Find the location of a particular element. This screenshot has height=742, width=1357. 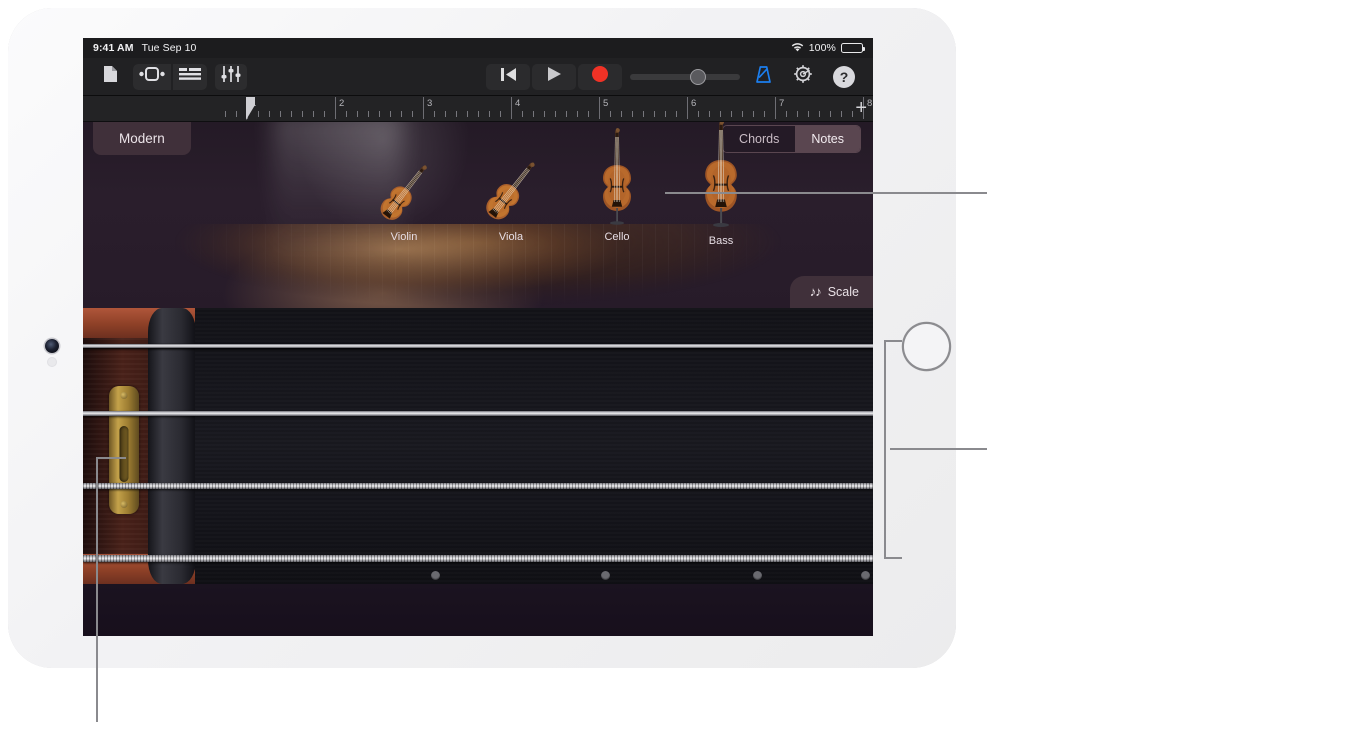

home-button is located at coordinates (926, 346).